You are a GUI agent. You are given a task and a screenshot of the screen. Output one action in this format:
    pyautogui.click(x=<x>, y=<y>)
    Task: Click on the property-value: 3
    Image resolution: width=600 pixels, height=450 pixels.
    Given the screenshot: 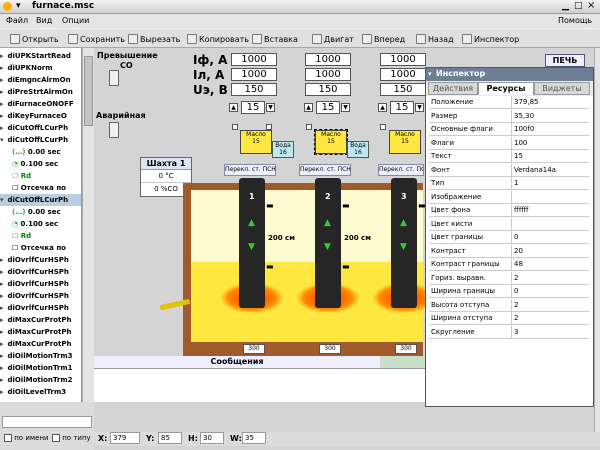 What is the action you would take?
    pyautogui.click(x=550, y=331)
    